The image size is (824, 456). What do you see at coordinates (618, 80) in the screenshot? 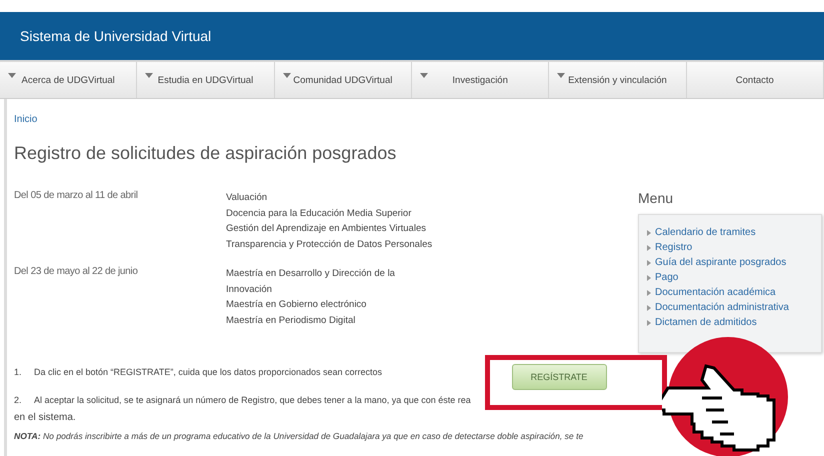
I see `nav-item: Extensión y vinculación` at bounding box center [618, 80].